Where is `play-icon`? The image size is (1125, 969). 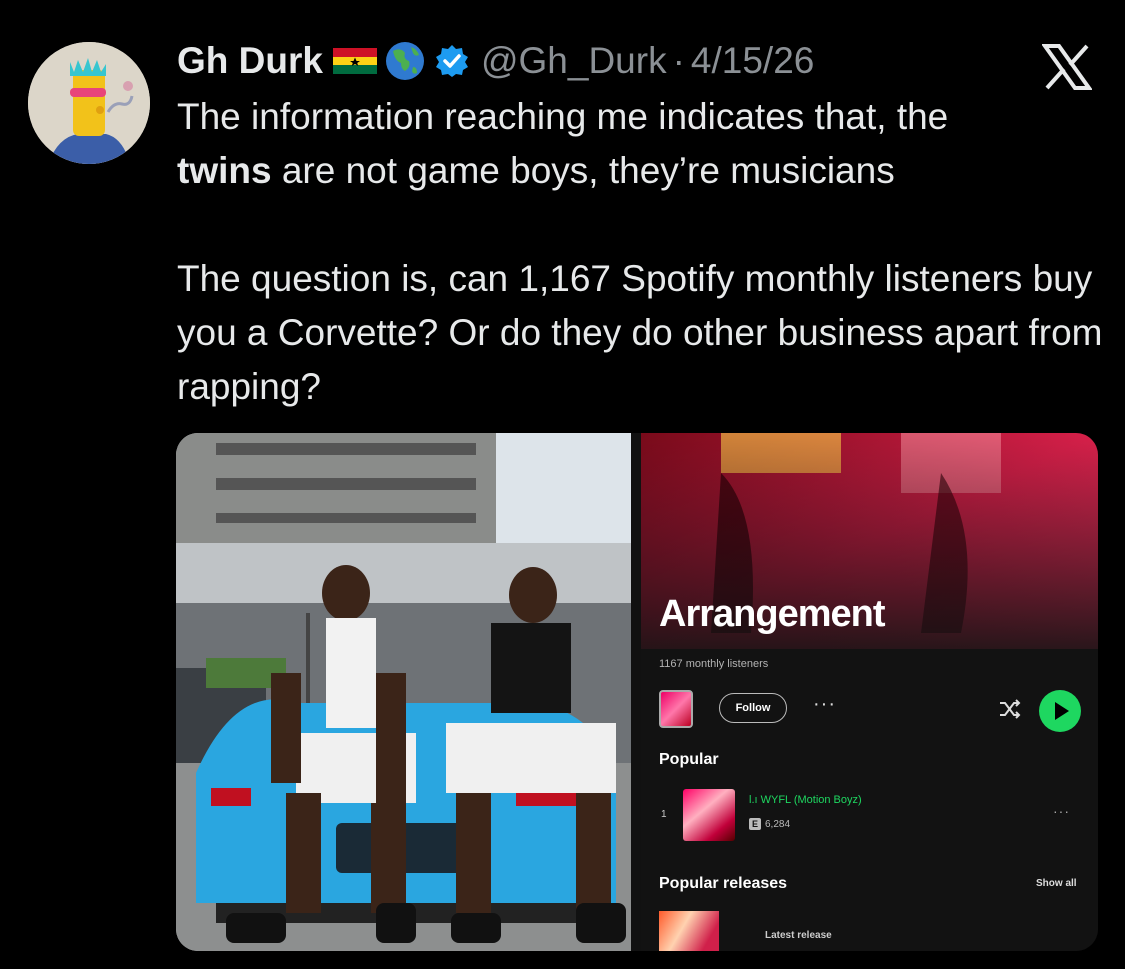 play-icon is located at coordinates (1062, 711).